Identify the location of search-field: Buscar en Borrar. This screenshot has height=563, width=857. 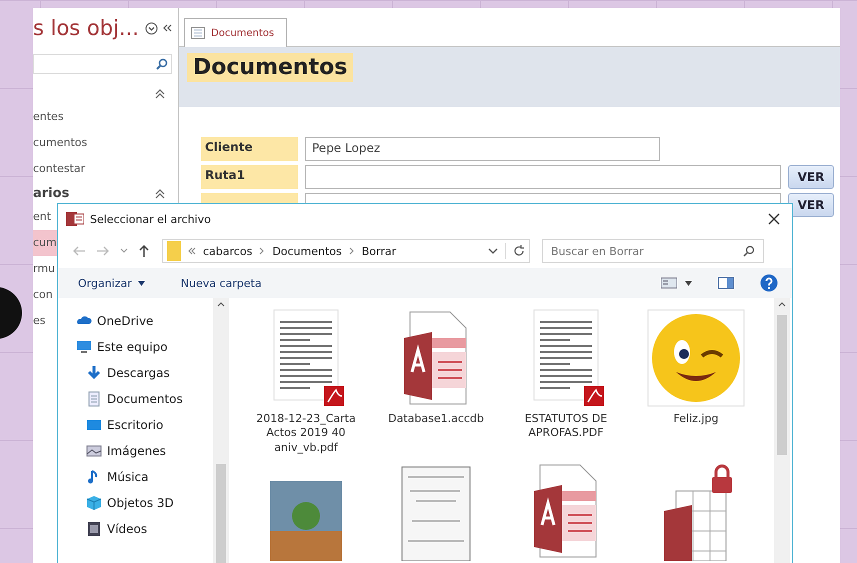
(653, 251).